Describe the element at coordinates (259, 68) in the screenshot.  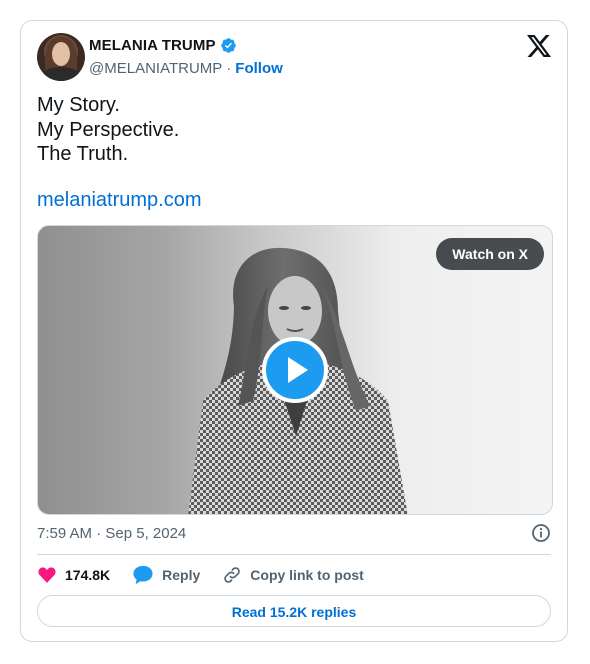
I see `follow-link: Follow` at that location.